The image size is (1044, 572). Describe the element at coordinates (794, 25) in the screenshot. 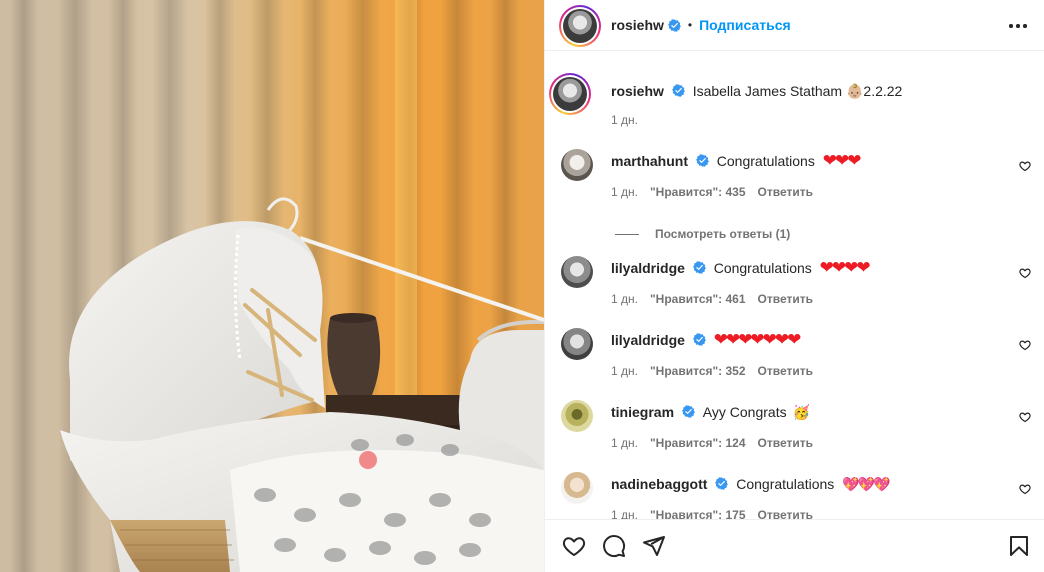

I see `post-header: rosiehw • Подписаться` at that location.